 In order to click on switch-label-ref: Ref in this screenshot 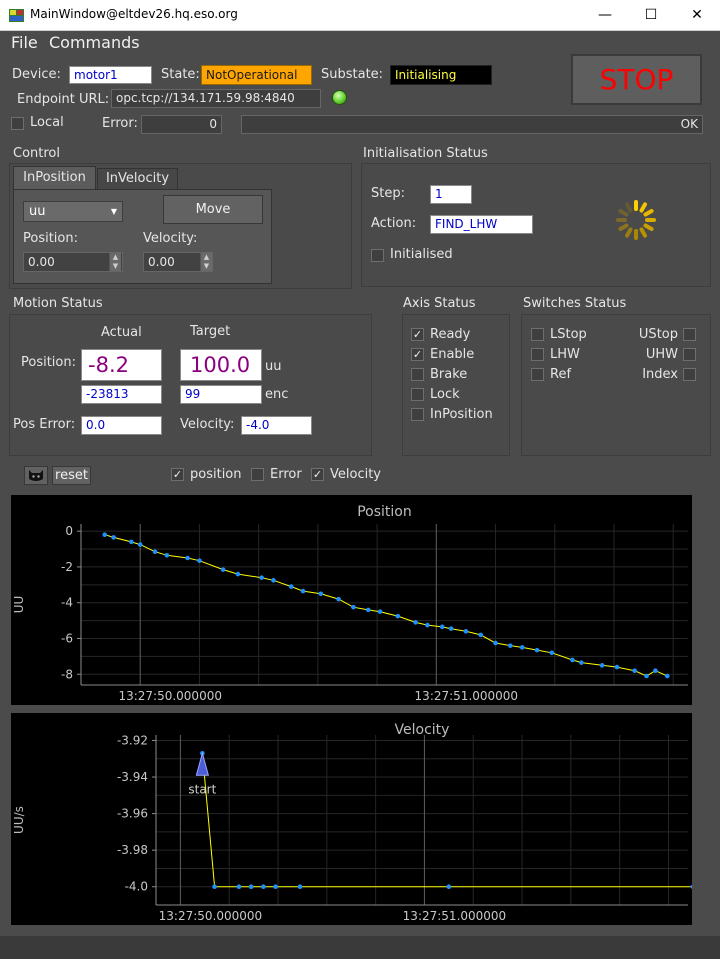, I will do `click(561, 374)`.